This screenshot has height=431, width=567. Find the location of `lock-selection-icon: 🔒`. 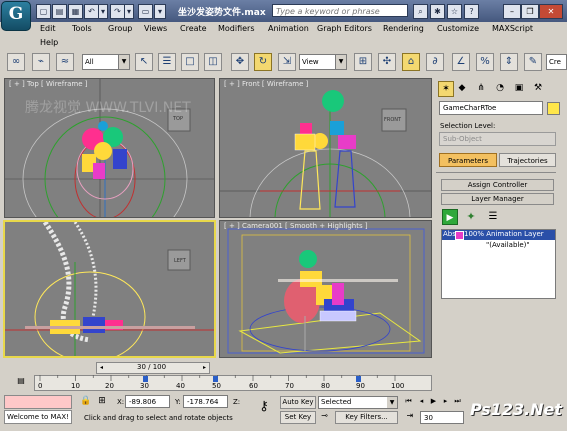

lock-selection-icon: 🔒 is located at coordinates (86, 402).